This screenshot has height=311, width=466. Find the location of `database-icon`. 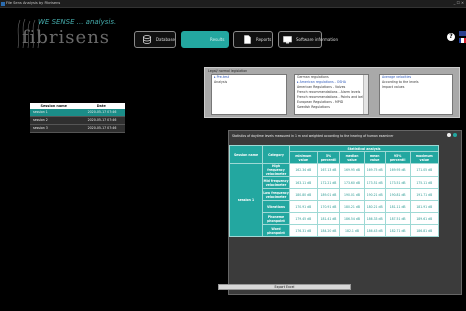

database-icon is located at coordinates (147, 40).